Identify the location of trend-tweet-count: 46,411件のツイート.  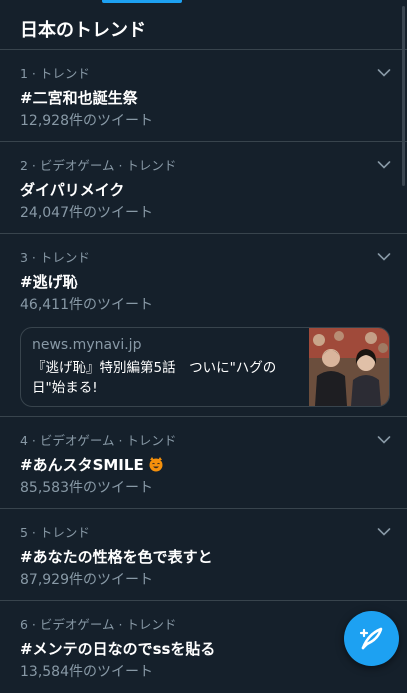
(86, 305).